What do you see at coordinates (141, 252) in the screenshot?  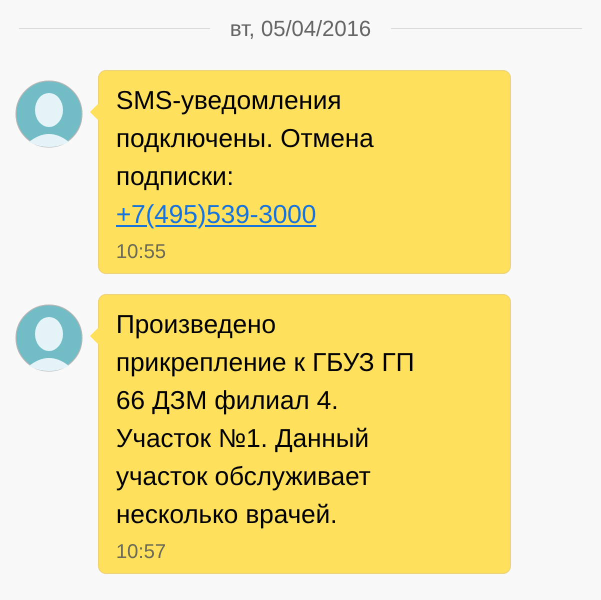 I see `message-time: 10:55` at bounding box center [141, 252].